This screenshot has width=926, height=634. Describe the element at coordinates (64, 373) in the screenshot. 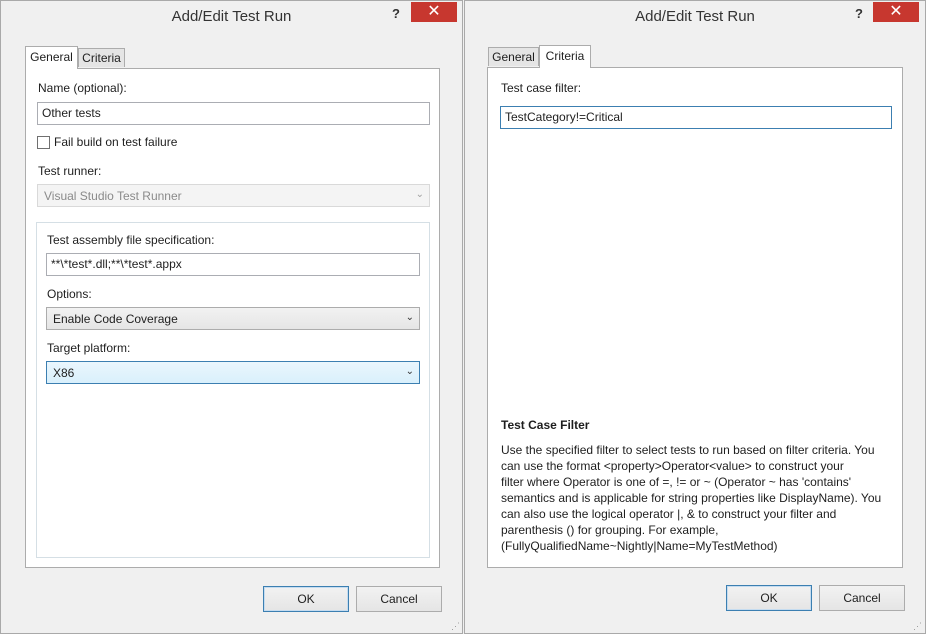

I see `target-platform-value: X86` at that location.